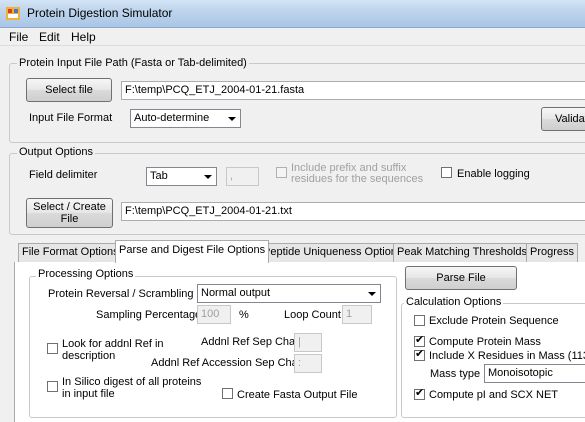 The image size is (585, 422). What do you see at coordinates (292, 14) in the screenshot?
I see `title-bar: Protein Digestion Simulator` at bounding box center [292, 14].